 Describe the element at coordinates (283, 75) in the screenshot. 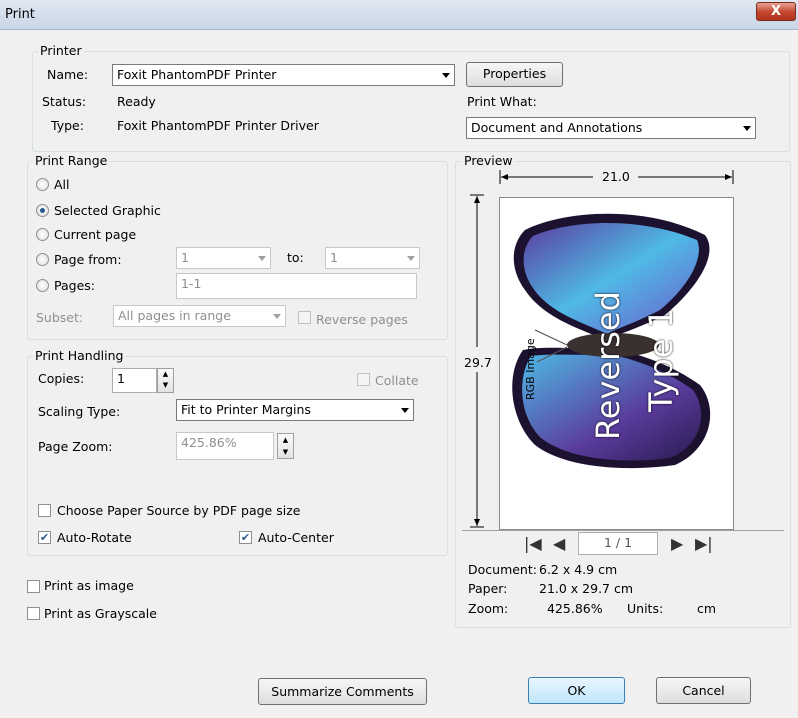

I see `printer-name-select: Foxit PhantomPDF Printer` at that location.